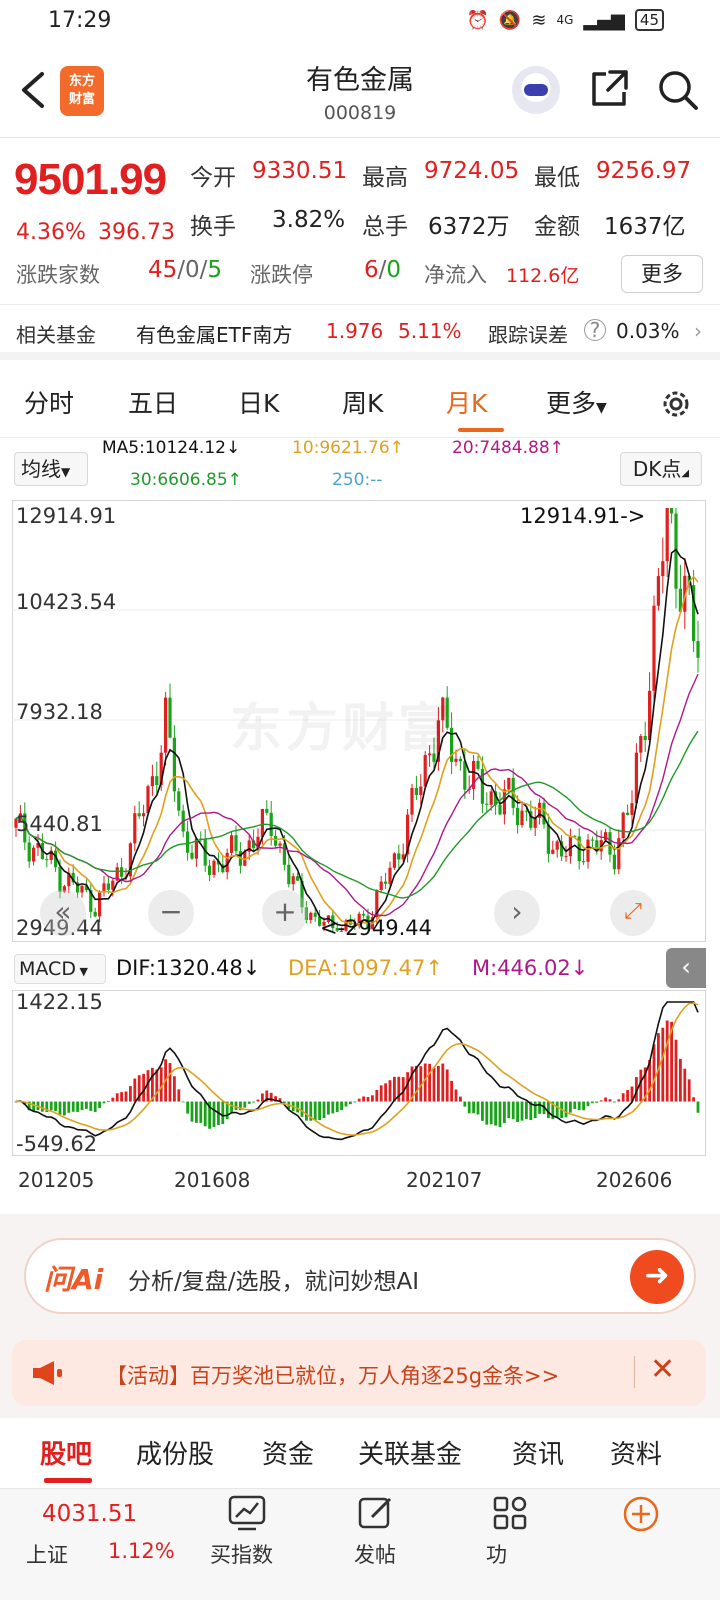  What do you see at coordinates (636, 1452) in the screenshot?
I see `tab-profile: 资料` at bounding box center [636, 1452].